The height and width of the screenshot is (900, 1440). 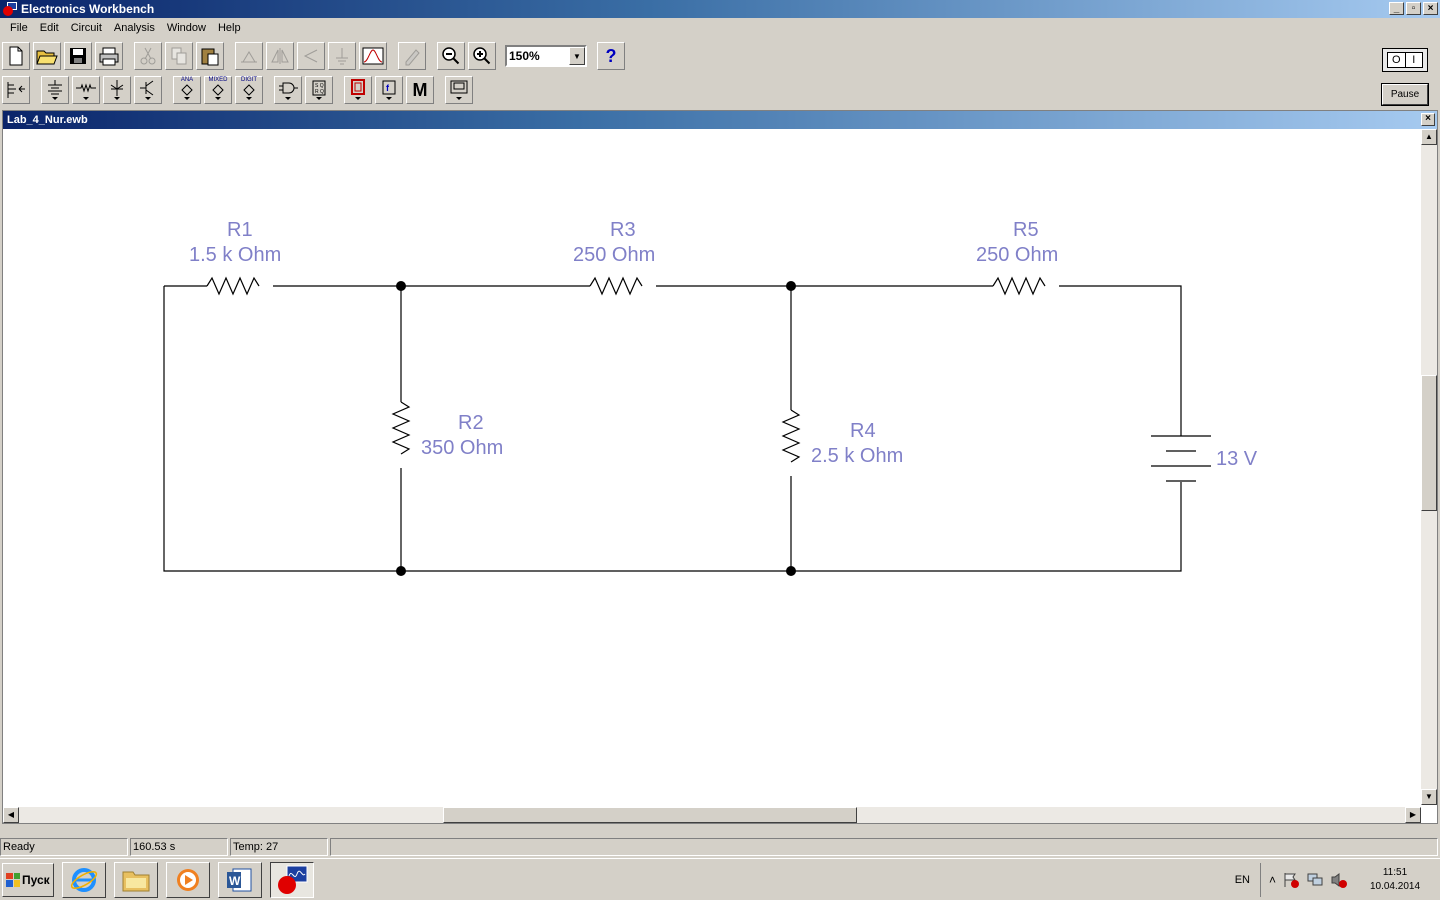 I want to click on rotate-button, so click(x=249, y=56).